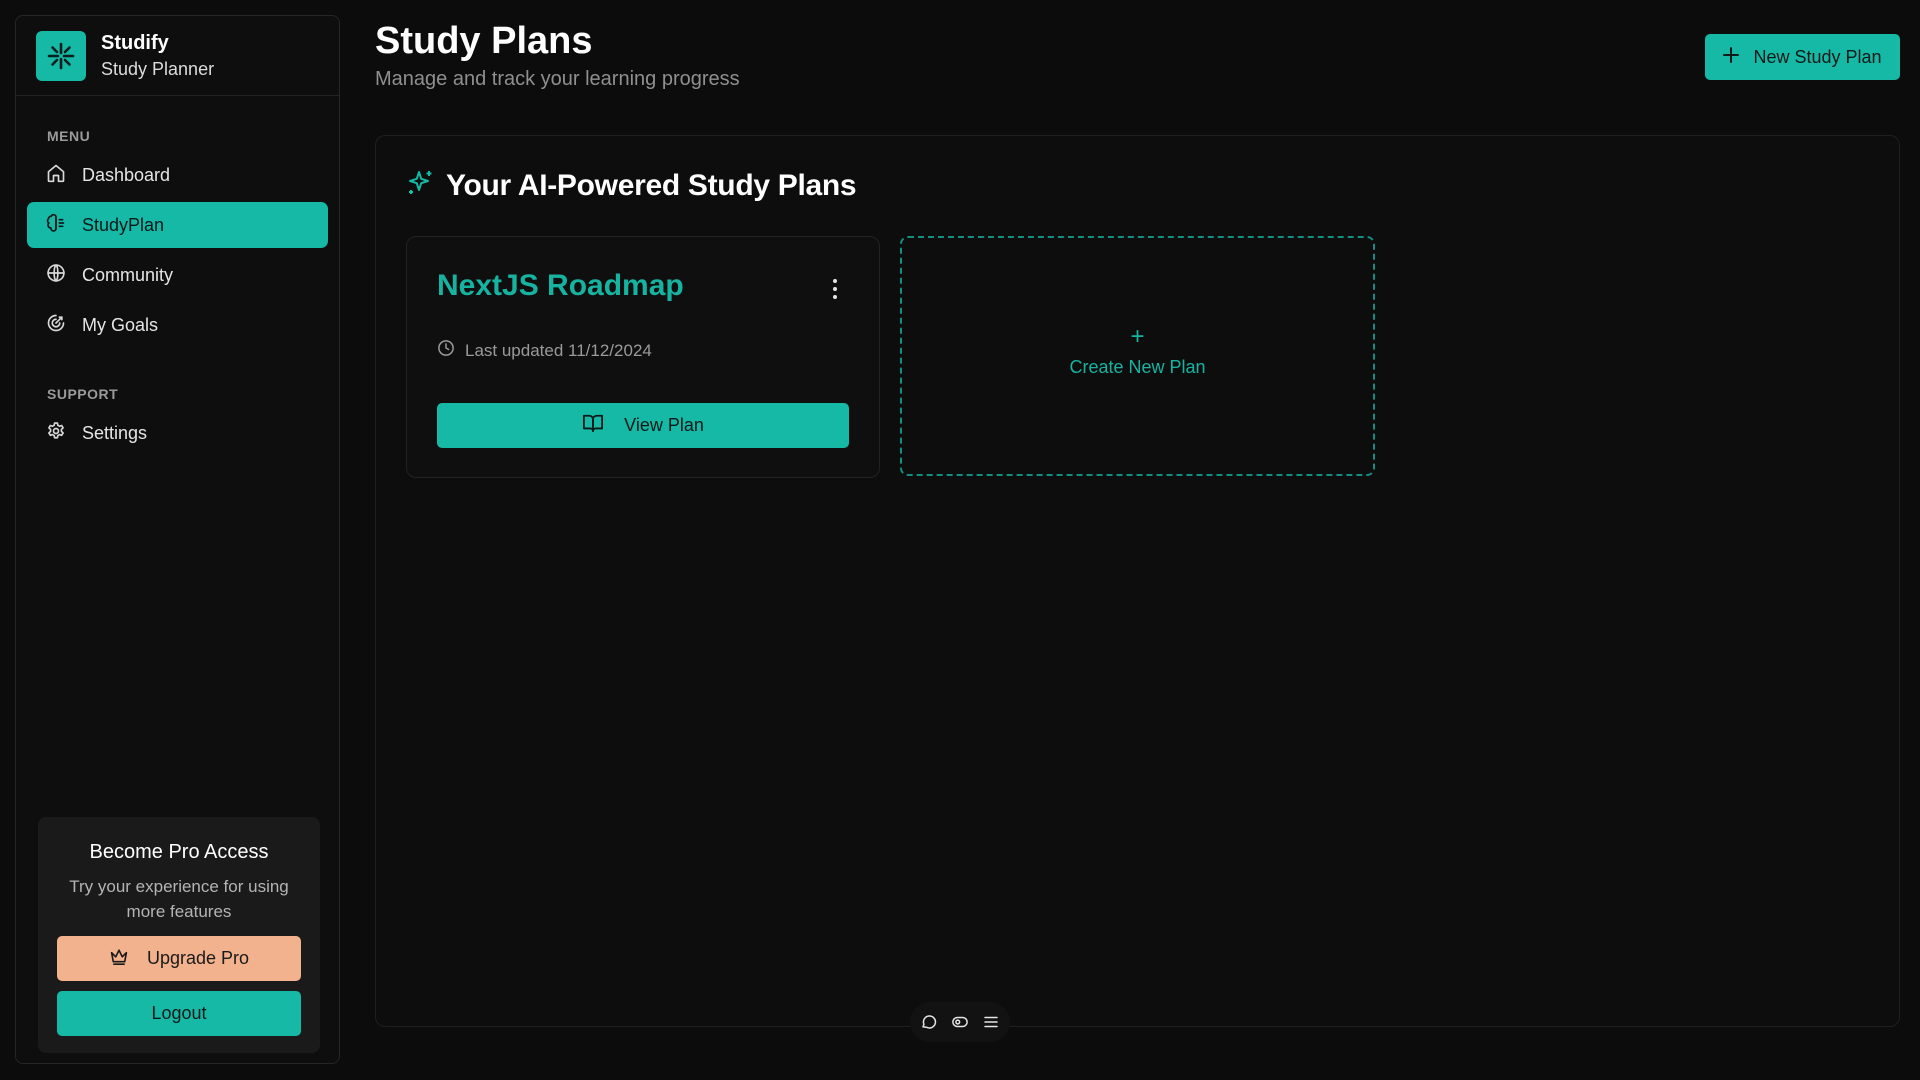  What do you see at coordinates (991, 1022) in the screenshot?
I see `menu-icon` at bounding box center [991, 1022].